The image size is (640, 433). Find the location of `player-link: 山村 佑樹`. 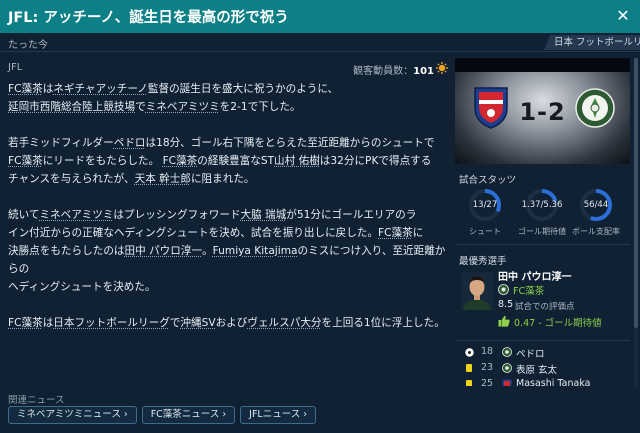

player-link: 山村 佑樹 is located at coordinates (297, 161).